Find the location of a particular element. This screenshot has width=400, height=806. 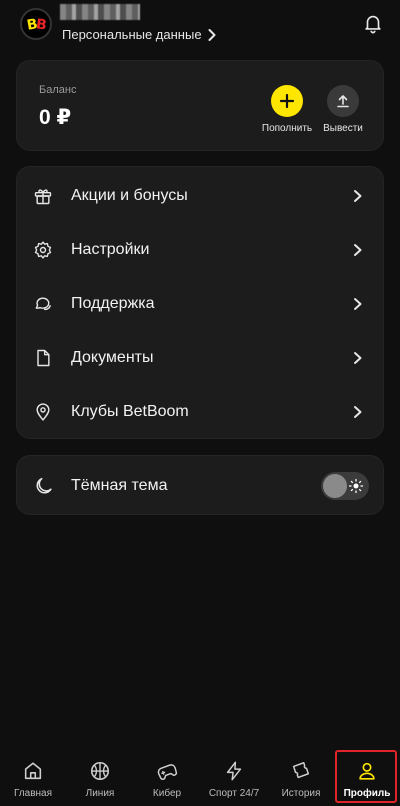

nav-label: Кибер is located at coordinates (167, 793).